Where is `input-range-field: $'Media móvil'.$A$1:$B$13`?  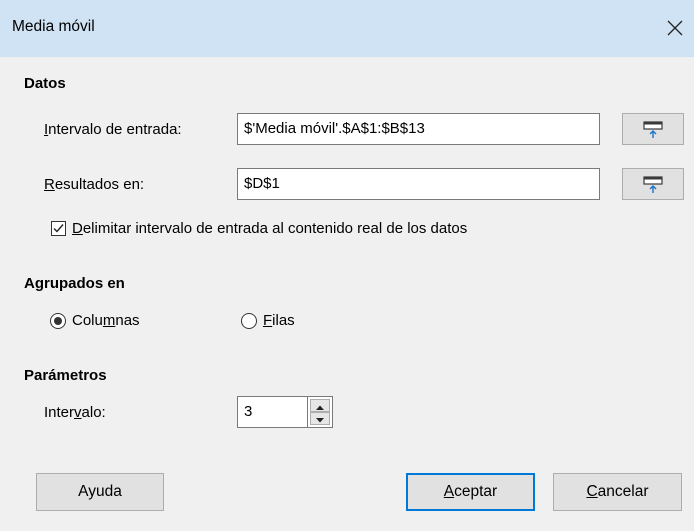 input-range-field: $'Media móvil'.$A$1:$B$13 is located at coordinates (418, 129).